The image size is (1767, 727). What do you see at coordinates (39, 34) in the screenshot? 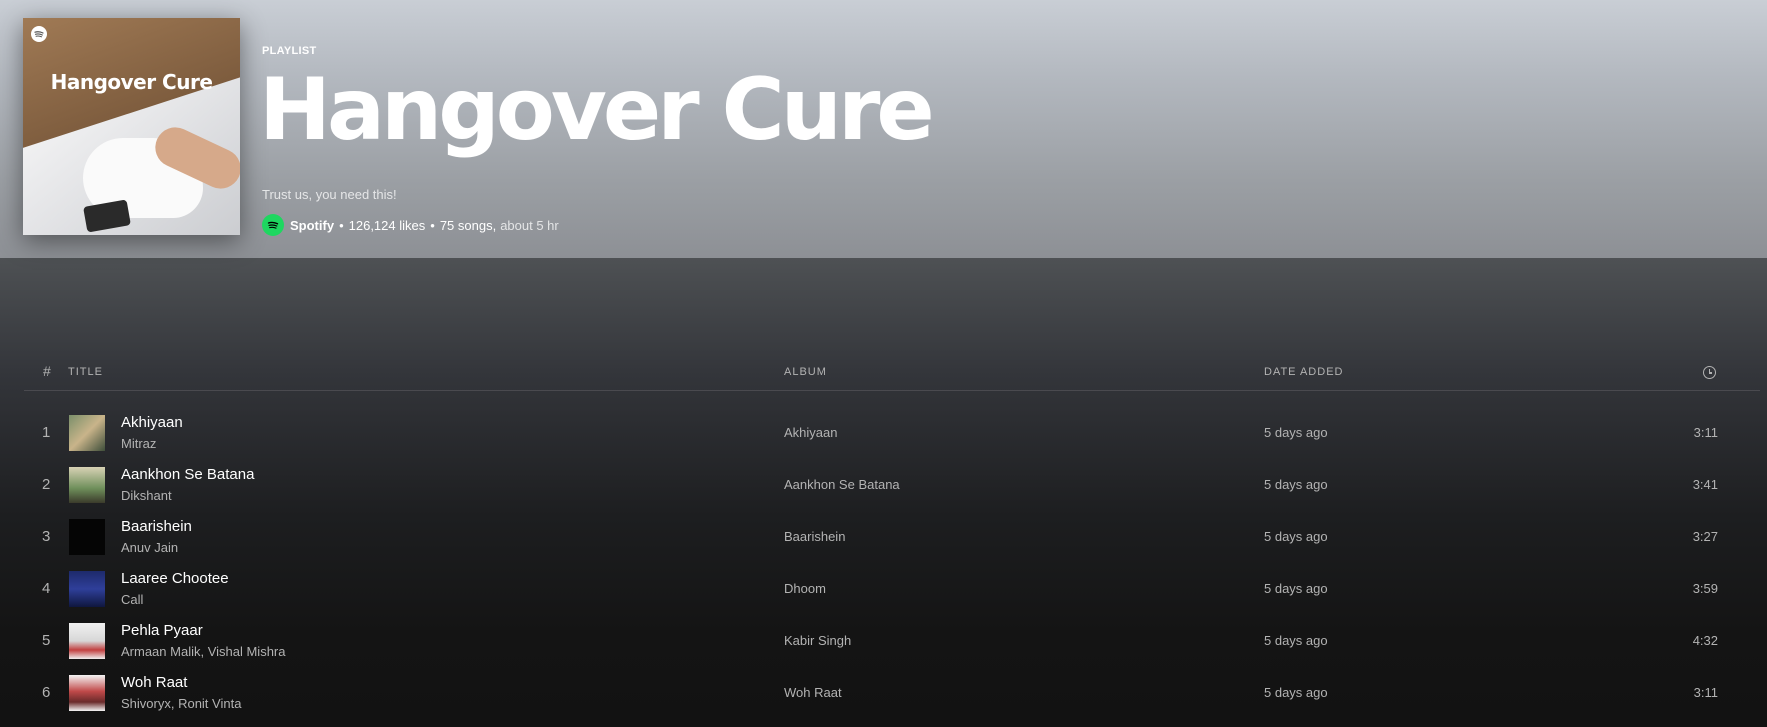
I see `spotify-cover-logo-icon` at bounding box center [39, 34].